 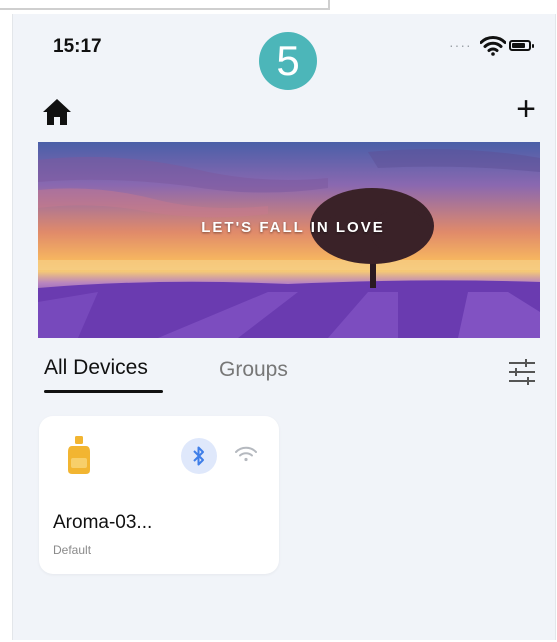 What do you see at coordinates (159, 495) in the screenshot?
I see `device-card: Aroma-03... Default` at bounding box center [159, 495].